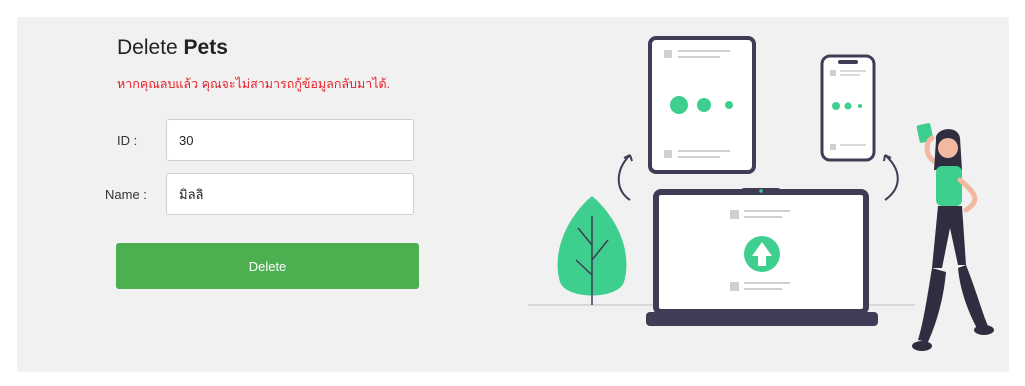 This screenshot has height=386, width=1025. What do you see at coordinates (127, 140) in the screenshot?
I see `id-label: ID :` at bounding box center [127, 140].